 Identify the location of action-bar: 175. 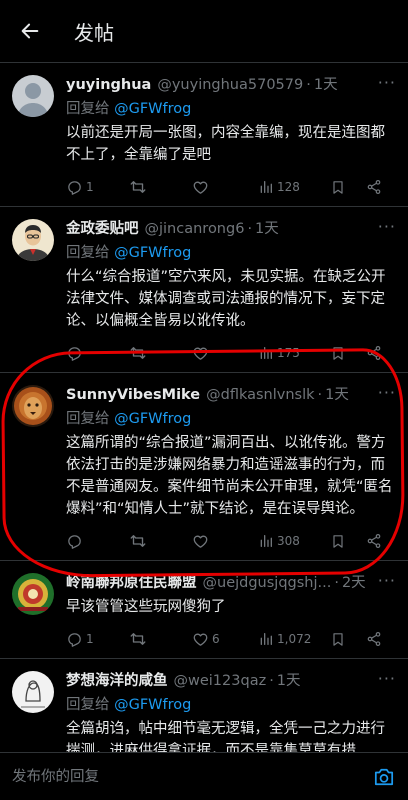
(231, 353).